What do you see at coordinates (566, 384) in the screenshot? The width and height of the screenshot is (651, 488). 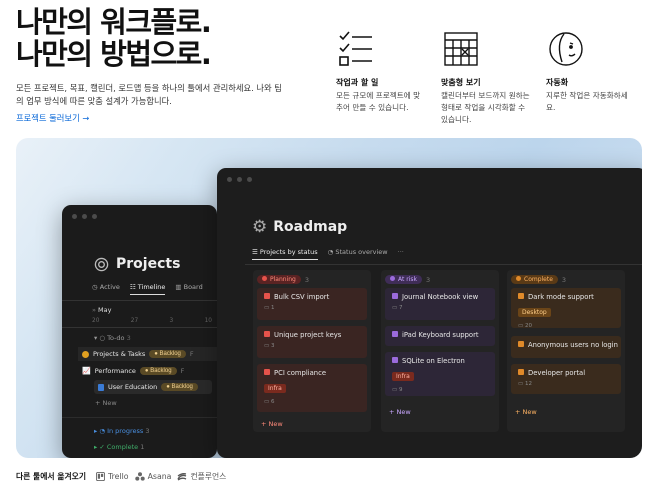 I see `card-comments: ▭ 12` at bounding box center [566, 384].